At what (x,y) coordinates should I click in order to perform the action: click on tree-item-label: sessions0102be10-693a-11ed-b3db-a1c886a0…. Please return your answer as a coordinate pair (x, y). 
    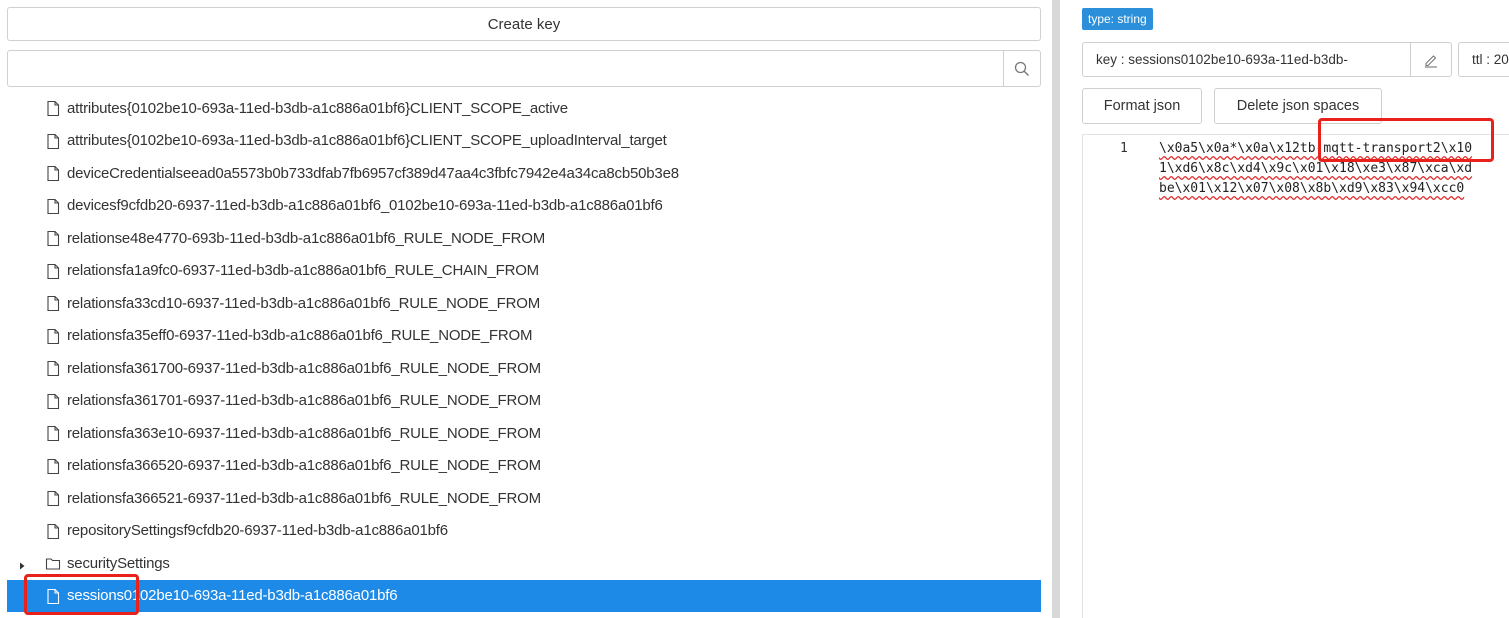
    Looking at the image, I should click on (232, 596).